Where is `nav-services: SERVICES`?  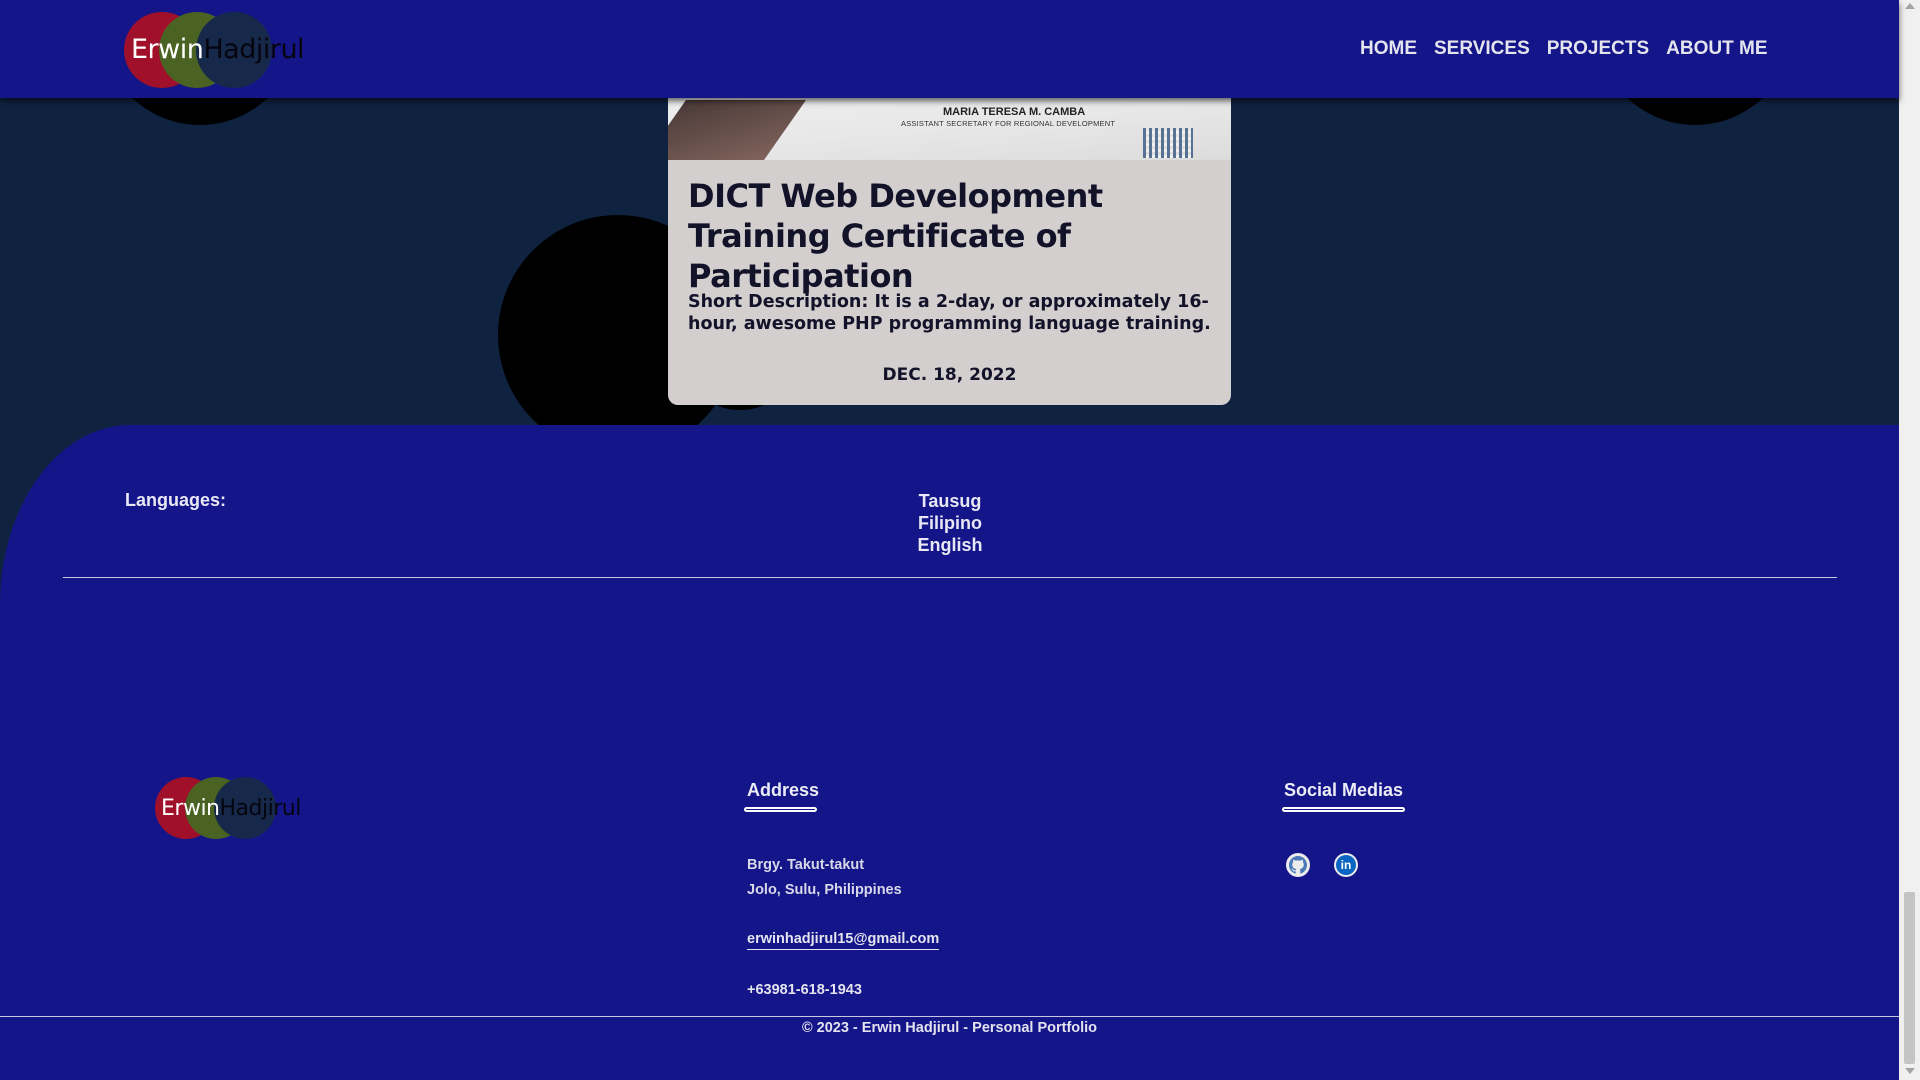 nav-services: SERVICES is located at coordinates (1482, 49).